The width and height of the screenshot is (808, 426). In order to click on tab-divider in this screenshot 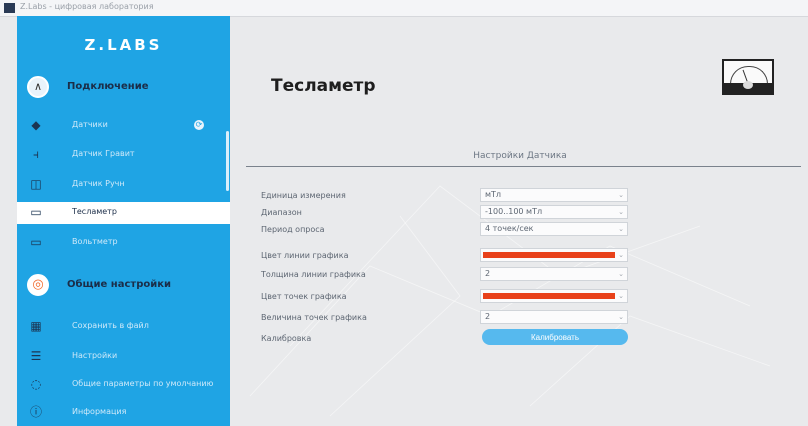, I will do `click(523, 166)`.